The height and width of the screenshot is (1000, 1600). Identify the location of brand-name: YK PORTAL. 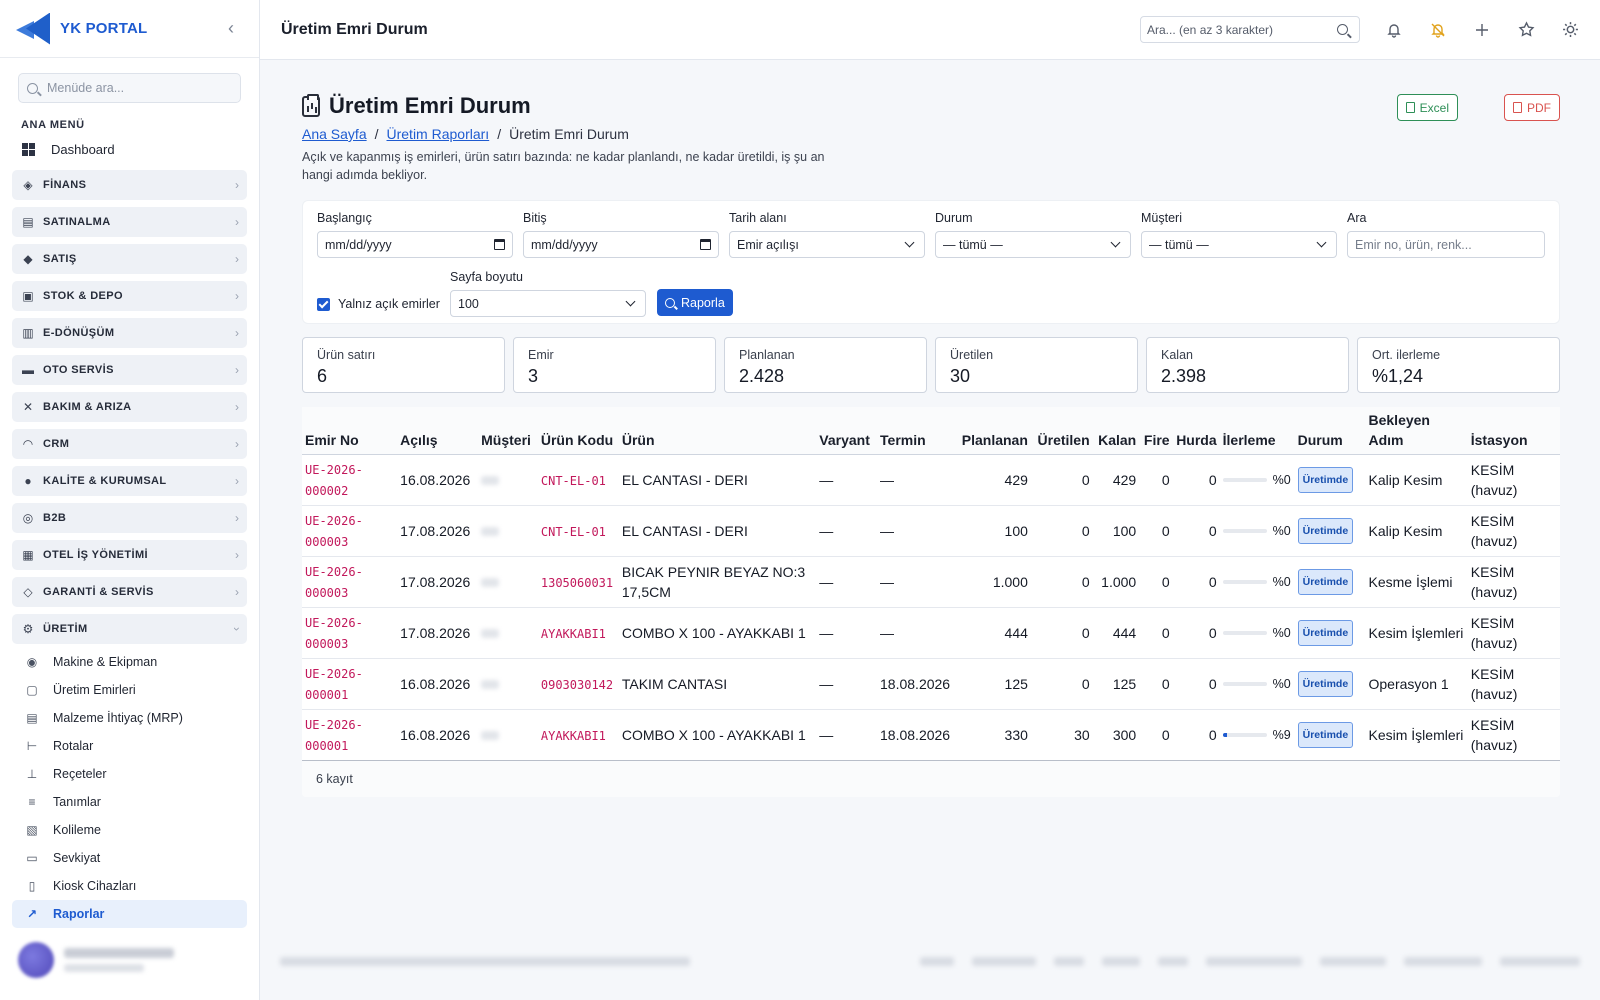
(103, 28).